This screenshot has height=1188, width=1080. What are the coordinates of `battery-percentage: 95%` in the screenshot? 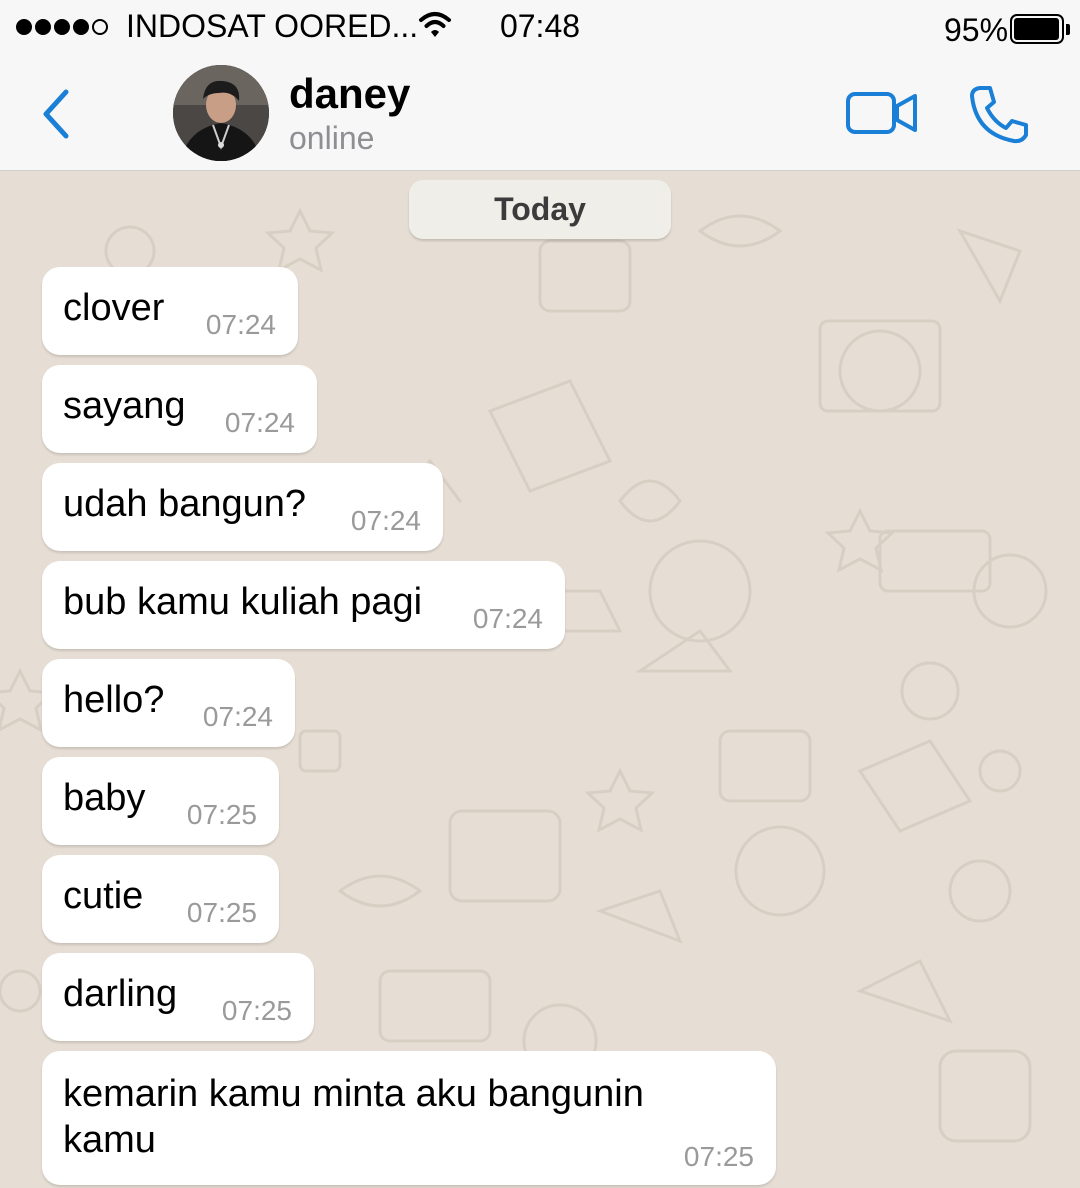 It's located at (976, 30).